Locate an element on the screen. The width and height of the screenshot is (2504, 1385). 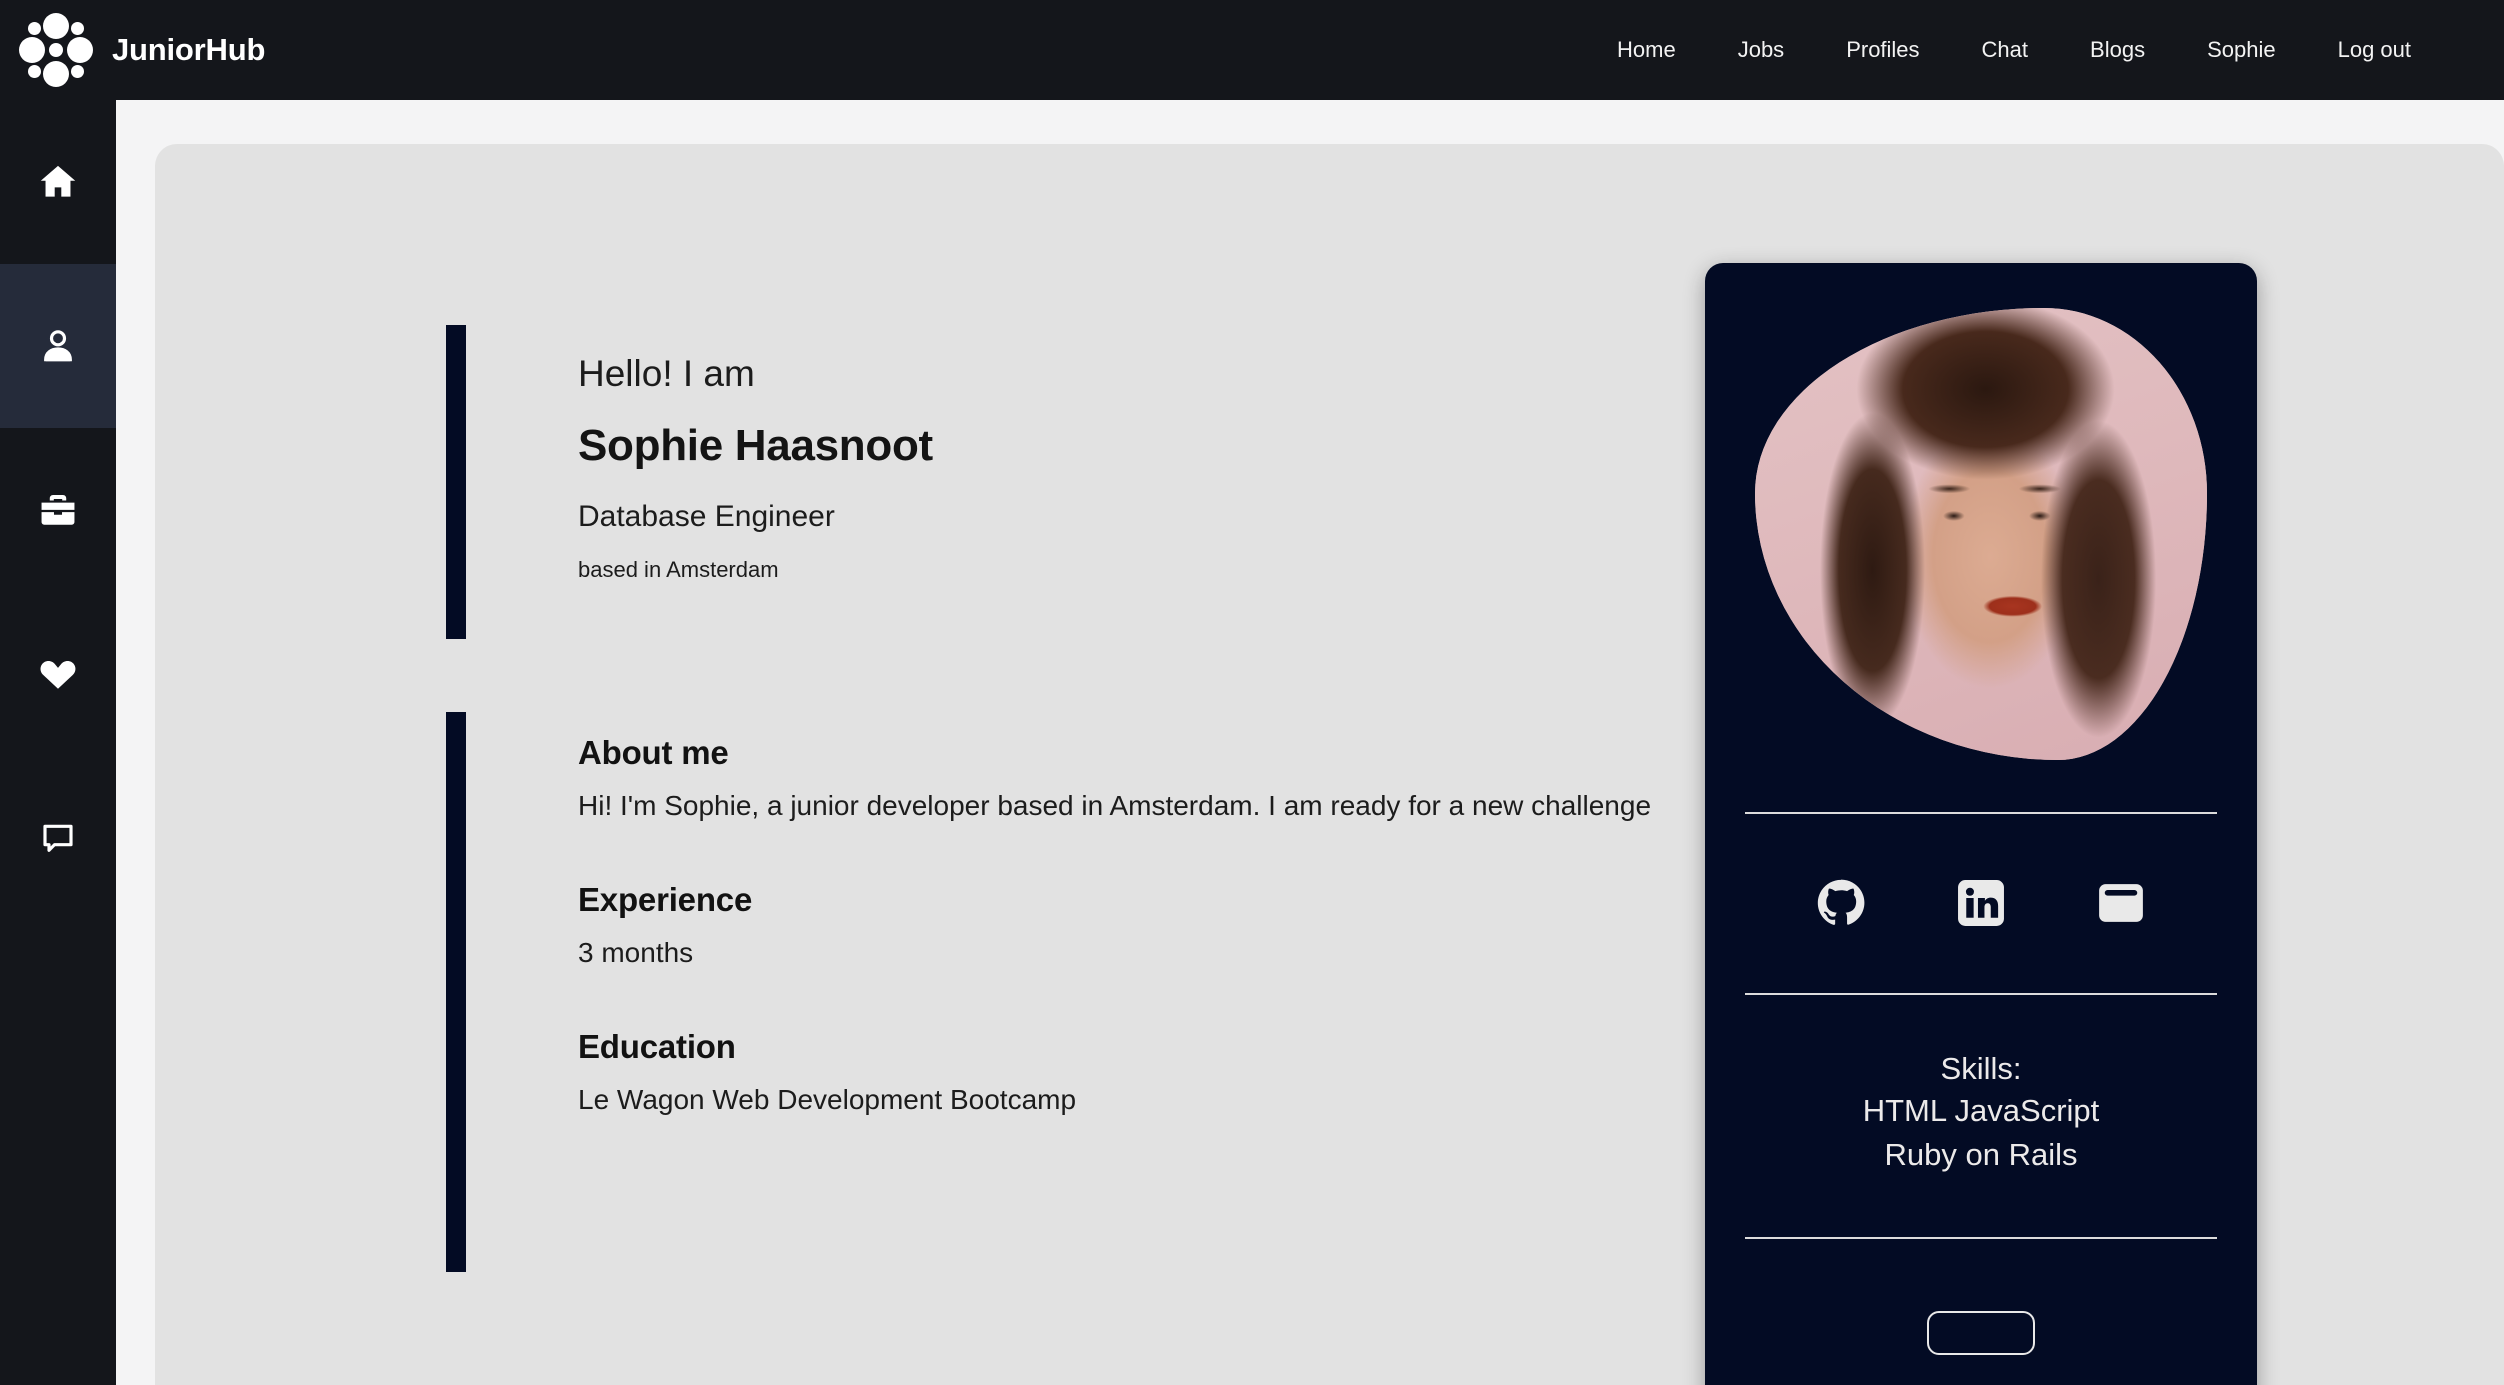
nav-link-blogs: Blogs is located at coordinates (2117, 50).